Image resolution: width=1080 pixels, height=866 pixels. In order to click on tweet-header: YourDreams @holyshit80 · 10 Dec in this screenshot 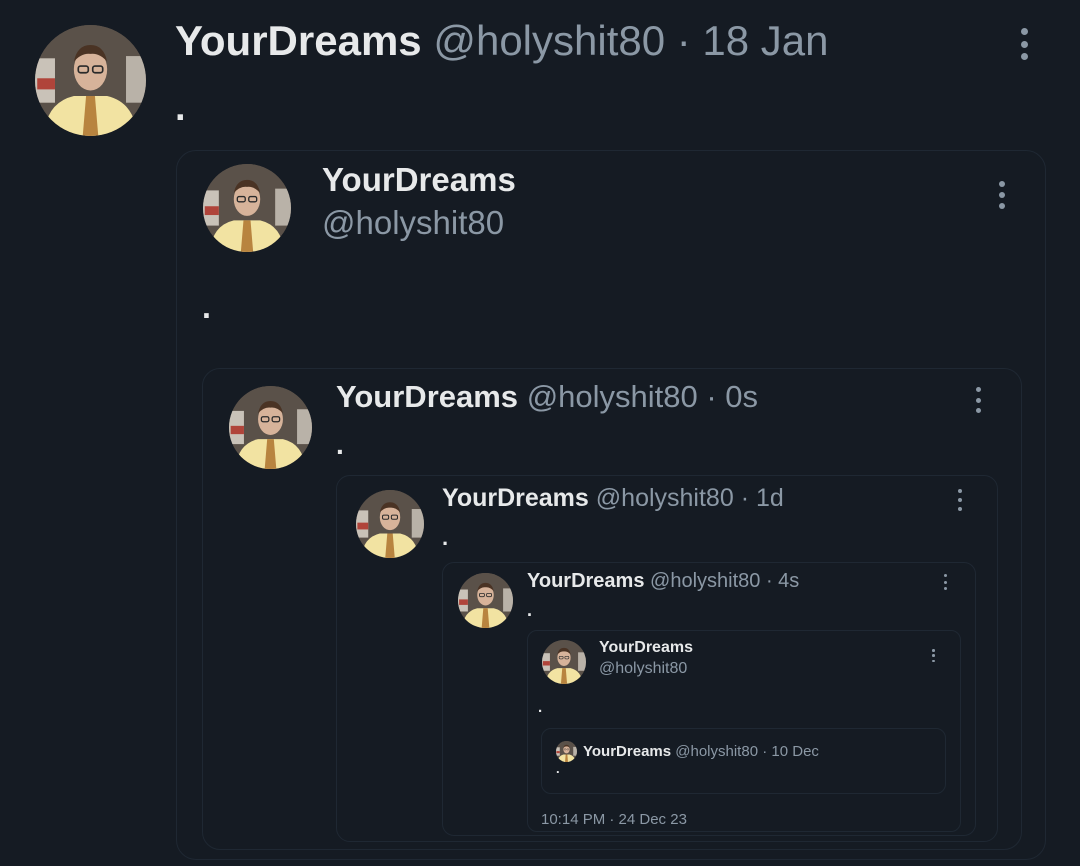, I will do `click(701, 752)`.